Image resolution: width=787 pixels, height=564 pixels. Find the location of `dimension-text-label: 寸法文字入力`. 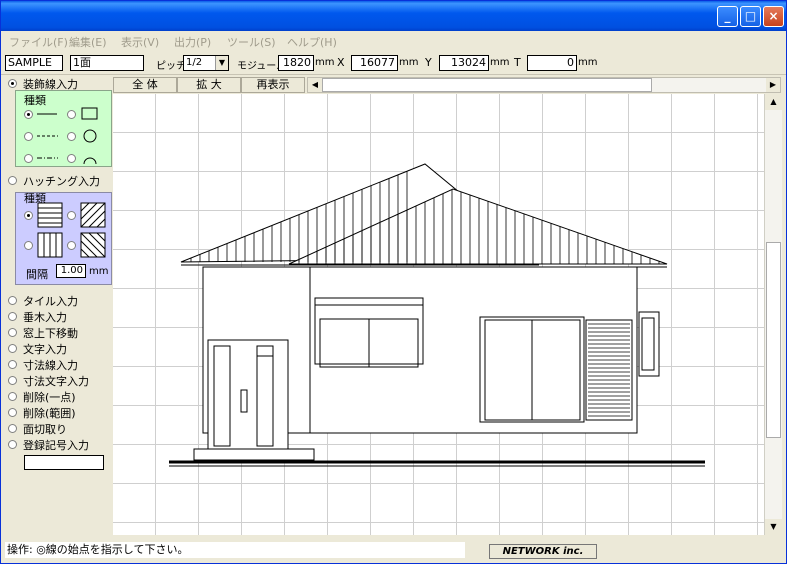

dimension-text-label: 寸法文字入力 is located at coordinates (56, 381).